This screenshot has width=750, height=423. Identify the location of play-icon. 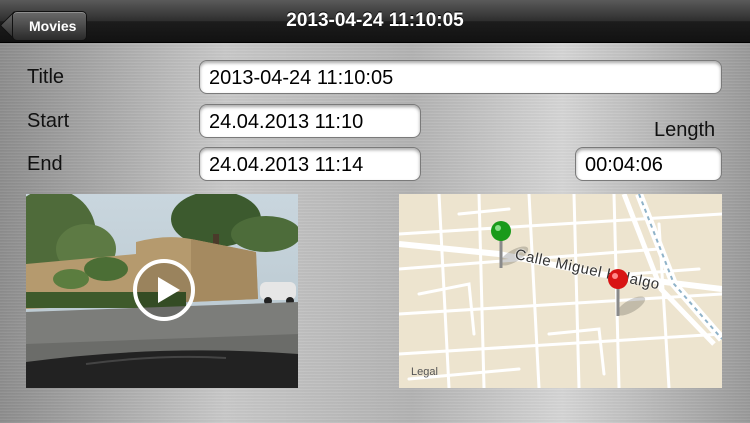
(164, 290).